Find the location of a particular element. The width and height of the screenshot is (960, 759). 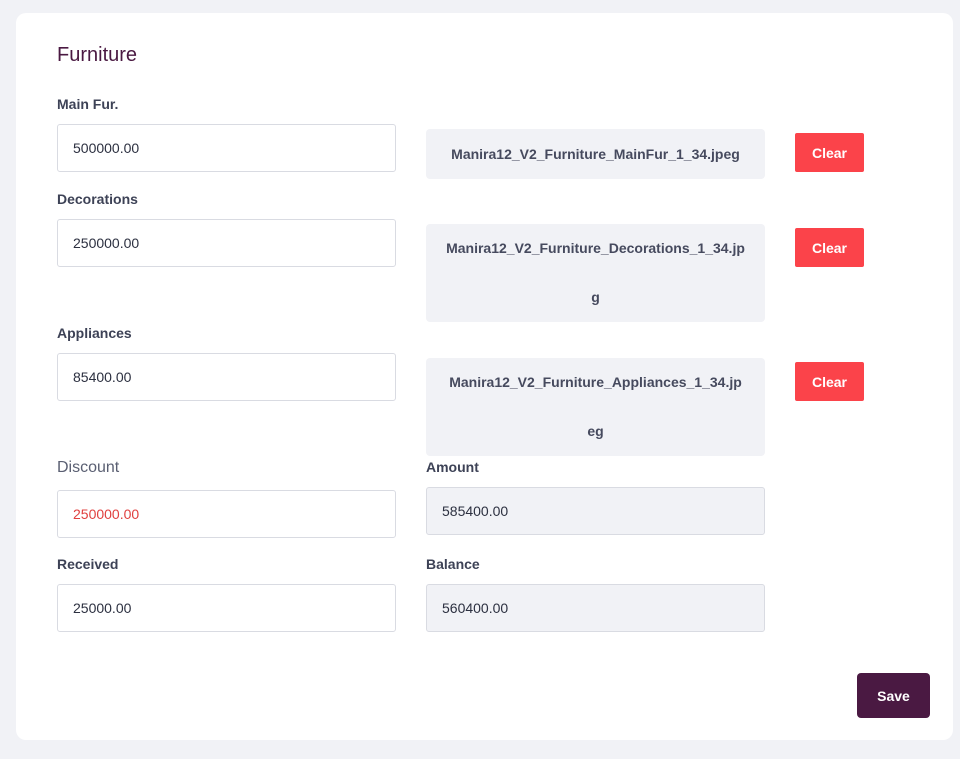

decorations-input is located at coordinates (226, 243).